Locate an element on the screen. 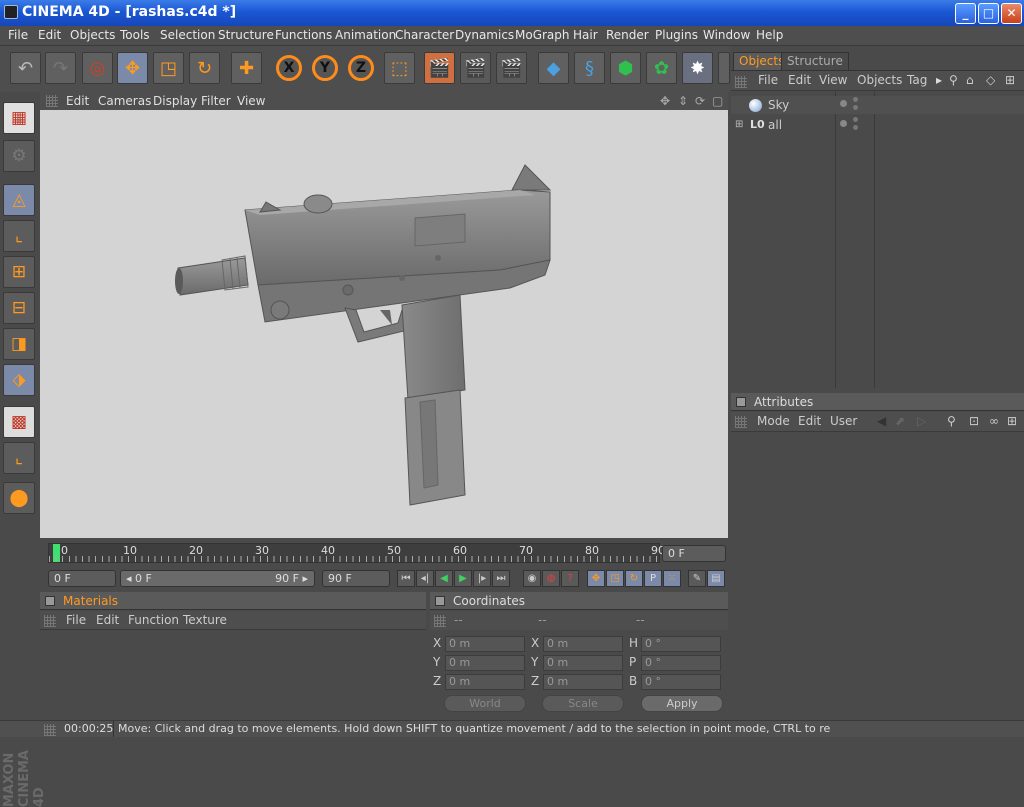 This screenshot has height=807, width=1024. objects-menu-edit: Edit is located at coordinates (799, 80).